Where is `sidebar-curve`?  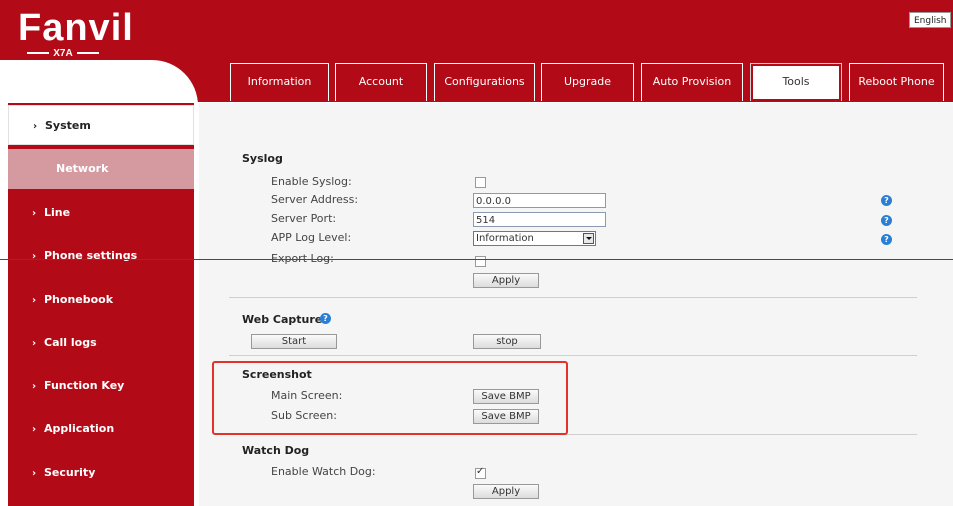
sidebar-curve is located at coordinates (99, 83).